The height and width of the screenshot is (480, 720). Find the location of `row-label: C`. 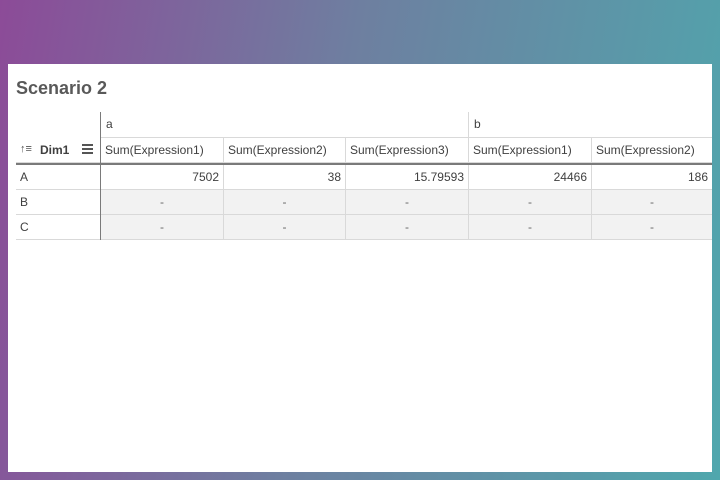

row-label: C is located at coordinates (58, 227).